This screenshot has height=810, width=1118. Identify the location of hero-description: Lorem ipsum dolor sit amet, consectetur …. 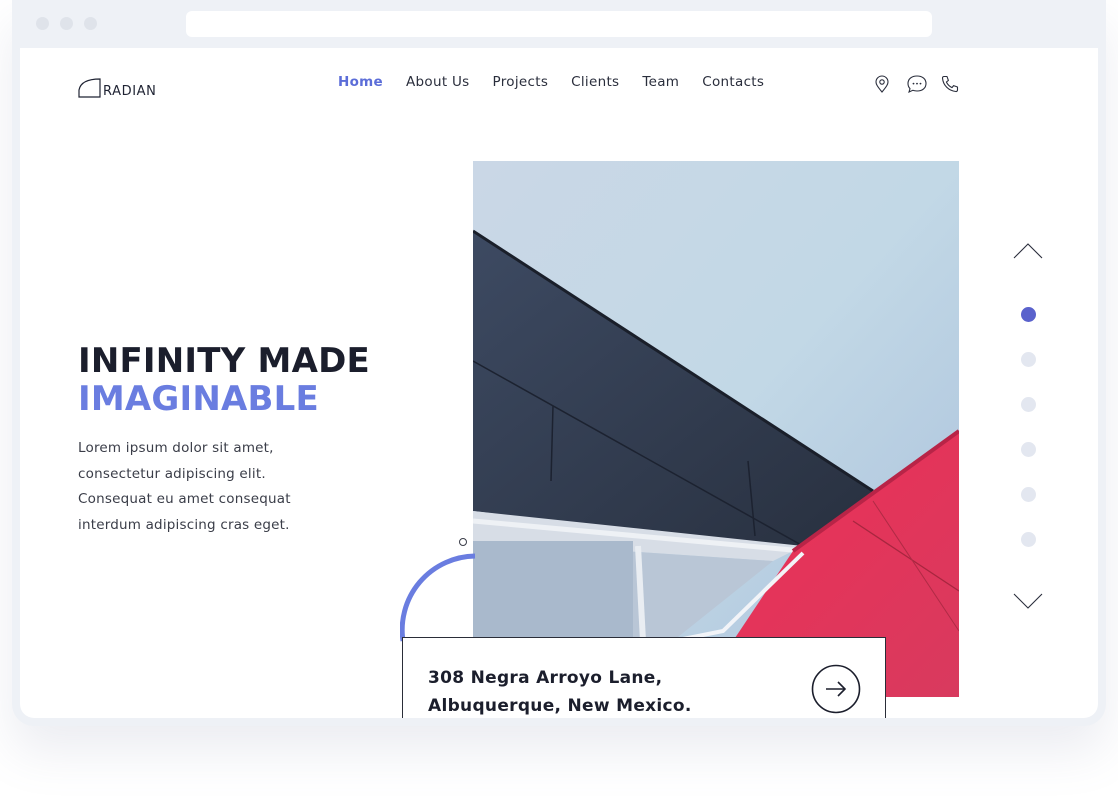
(184, 486).